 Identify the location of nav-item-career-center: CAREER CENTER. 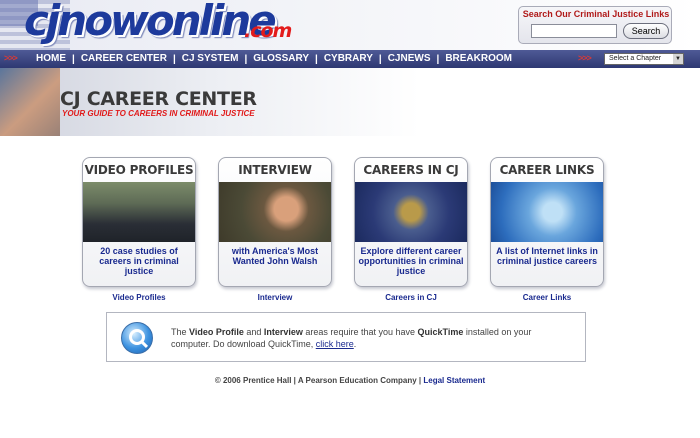
(124, 59).